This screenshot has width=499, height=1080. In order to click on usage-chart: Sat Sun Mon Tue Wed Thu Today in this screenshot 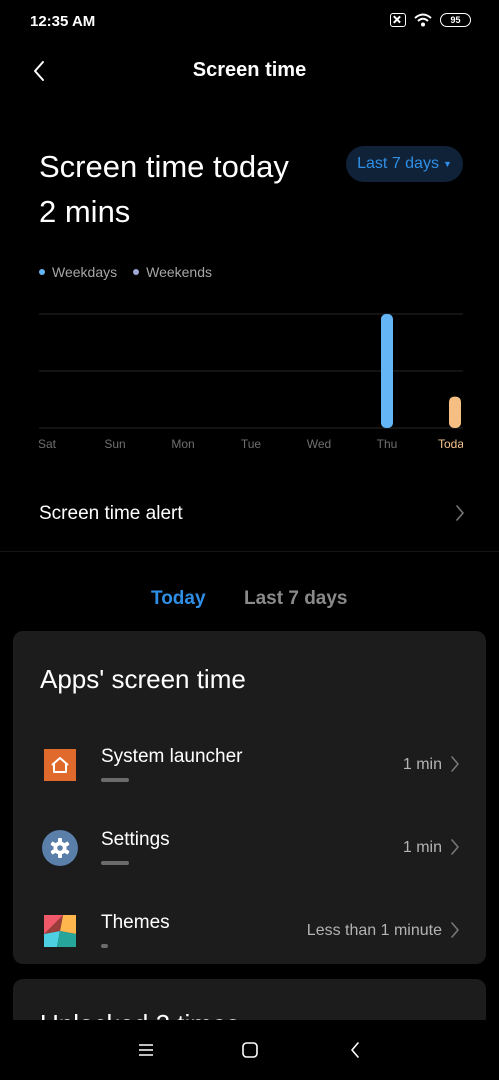, I will do `click(251, 382)`.